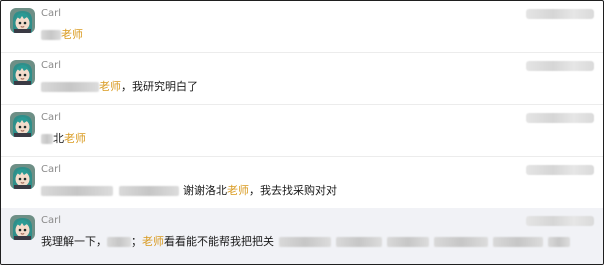  I want to click on message-text: 谢谢洛北 老师 ，我去找采购对对, so click(189, 191).